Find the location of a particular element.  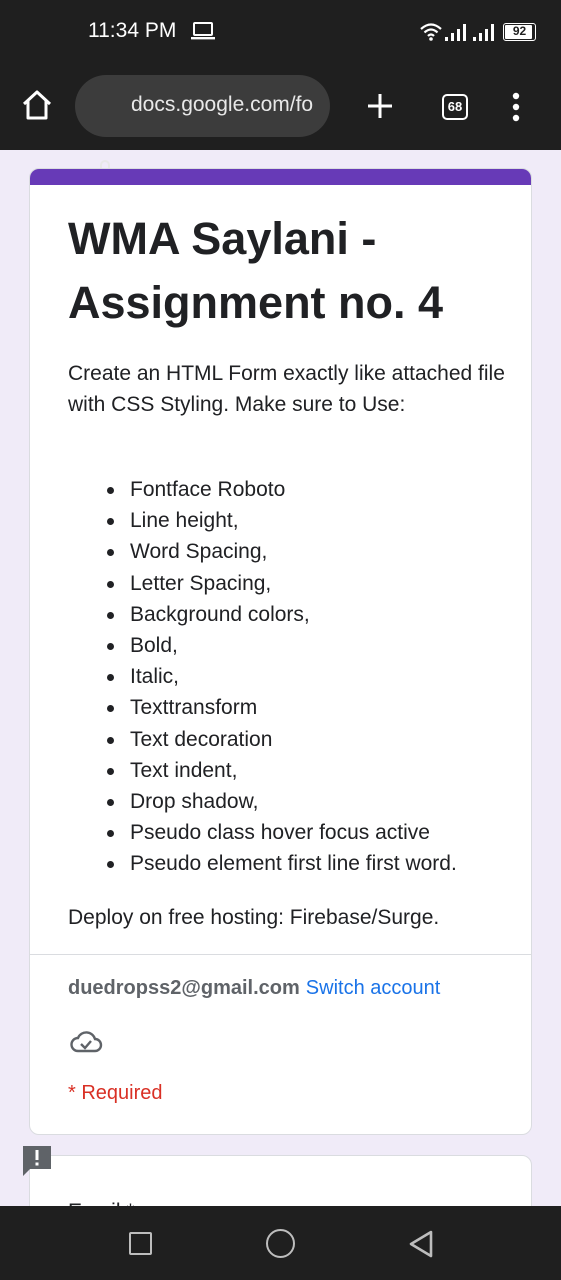

account-row: duedropss2@gmail.com Switch account is located at coordinates (254, 988).